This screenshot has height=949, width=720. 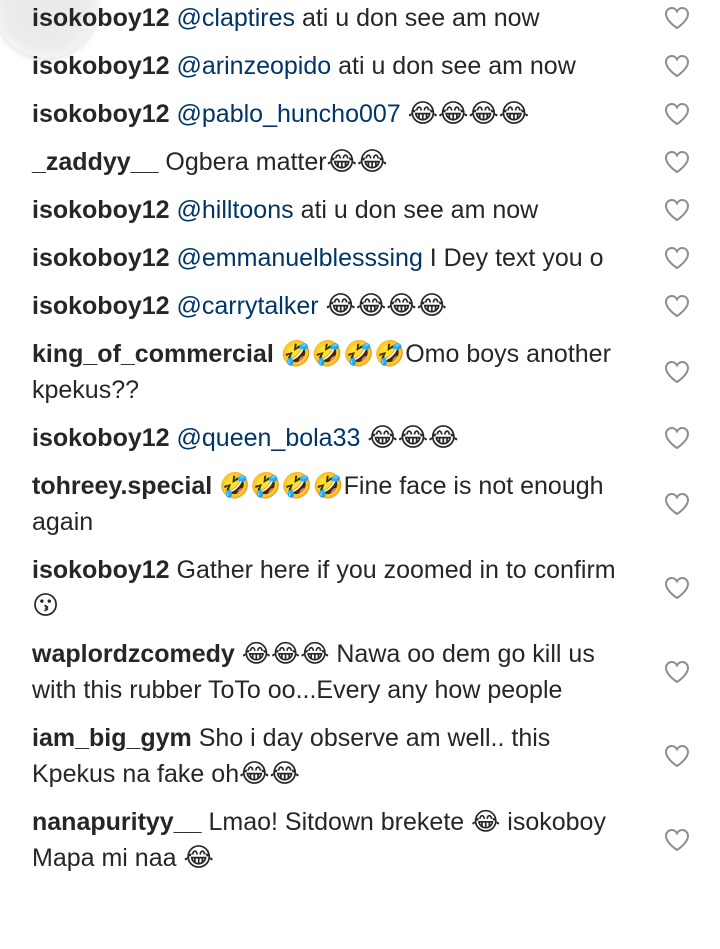 I want to click on comment-mention: @emmanuelblesssing, so click(x=300, y=258).